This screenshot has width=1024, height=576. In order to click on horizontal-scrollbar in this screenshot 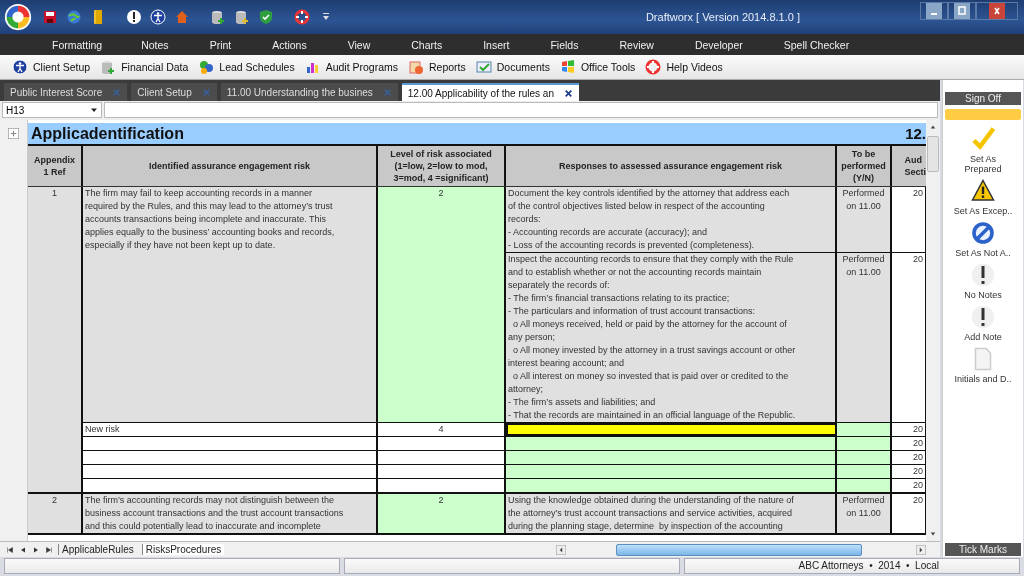, I will do `click(741, 549)`.